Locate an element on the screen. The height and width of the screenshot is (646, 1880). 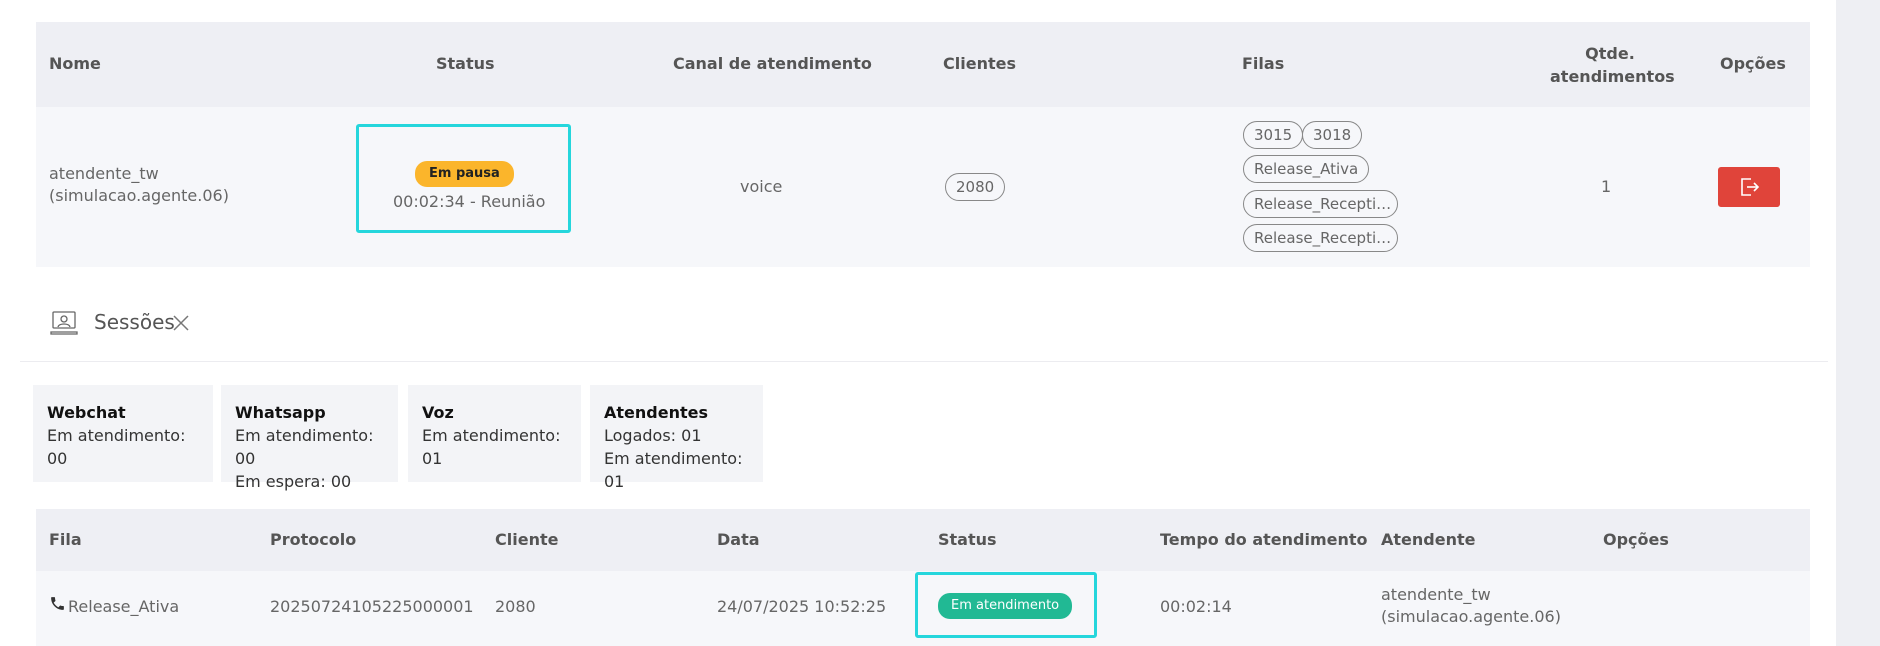
header-duration: Tempo do atendimento is located at coordinates (1264, 539).